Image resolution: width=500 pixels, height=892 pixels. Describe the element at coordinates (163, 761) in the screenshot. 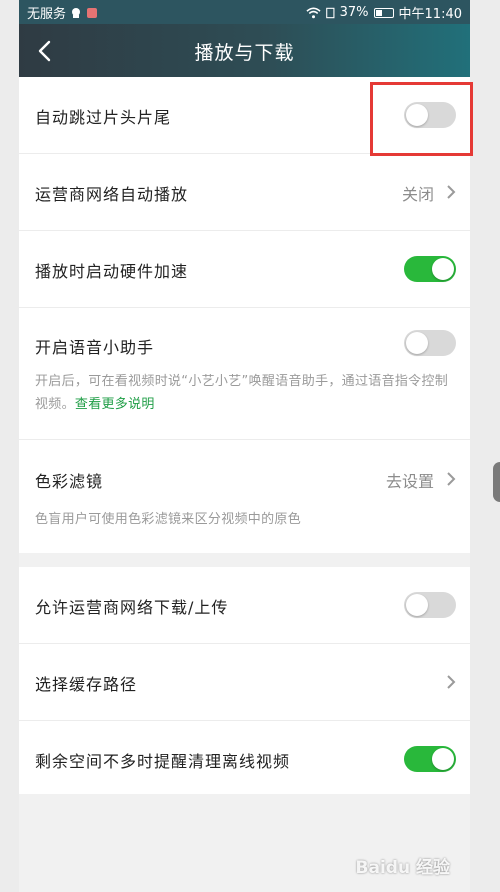

I see `setting-label: 剩余空间不多时提醒清理离线视频` at that location.